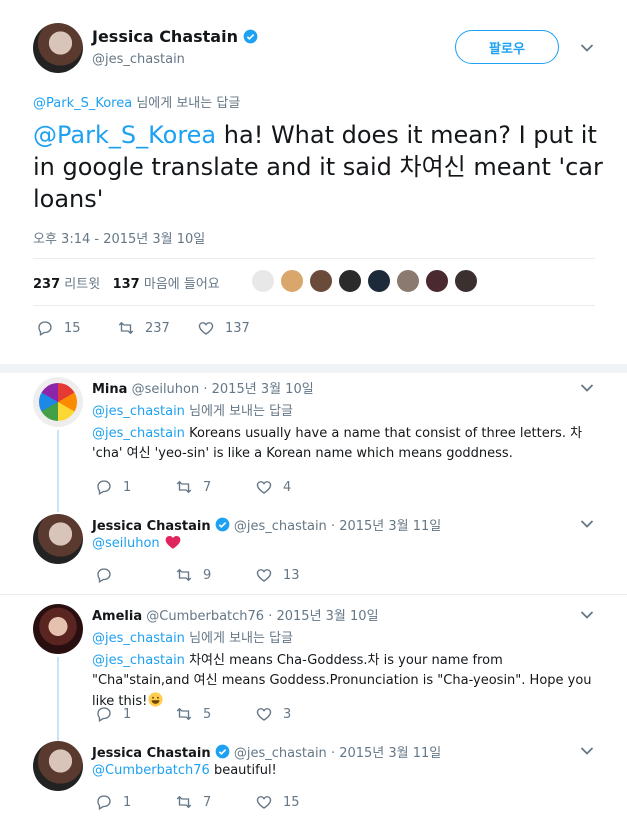 The width and height of the screenshot is (627, 821). I want to click on like-count: 13, so click(291, 575).